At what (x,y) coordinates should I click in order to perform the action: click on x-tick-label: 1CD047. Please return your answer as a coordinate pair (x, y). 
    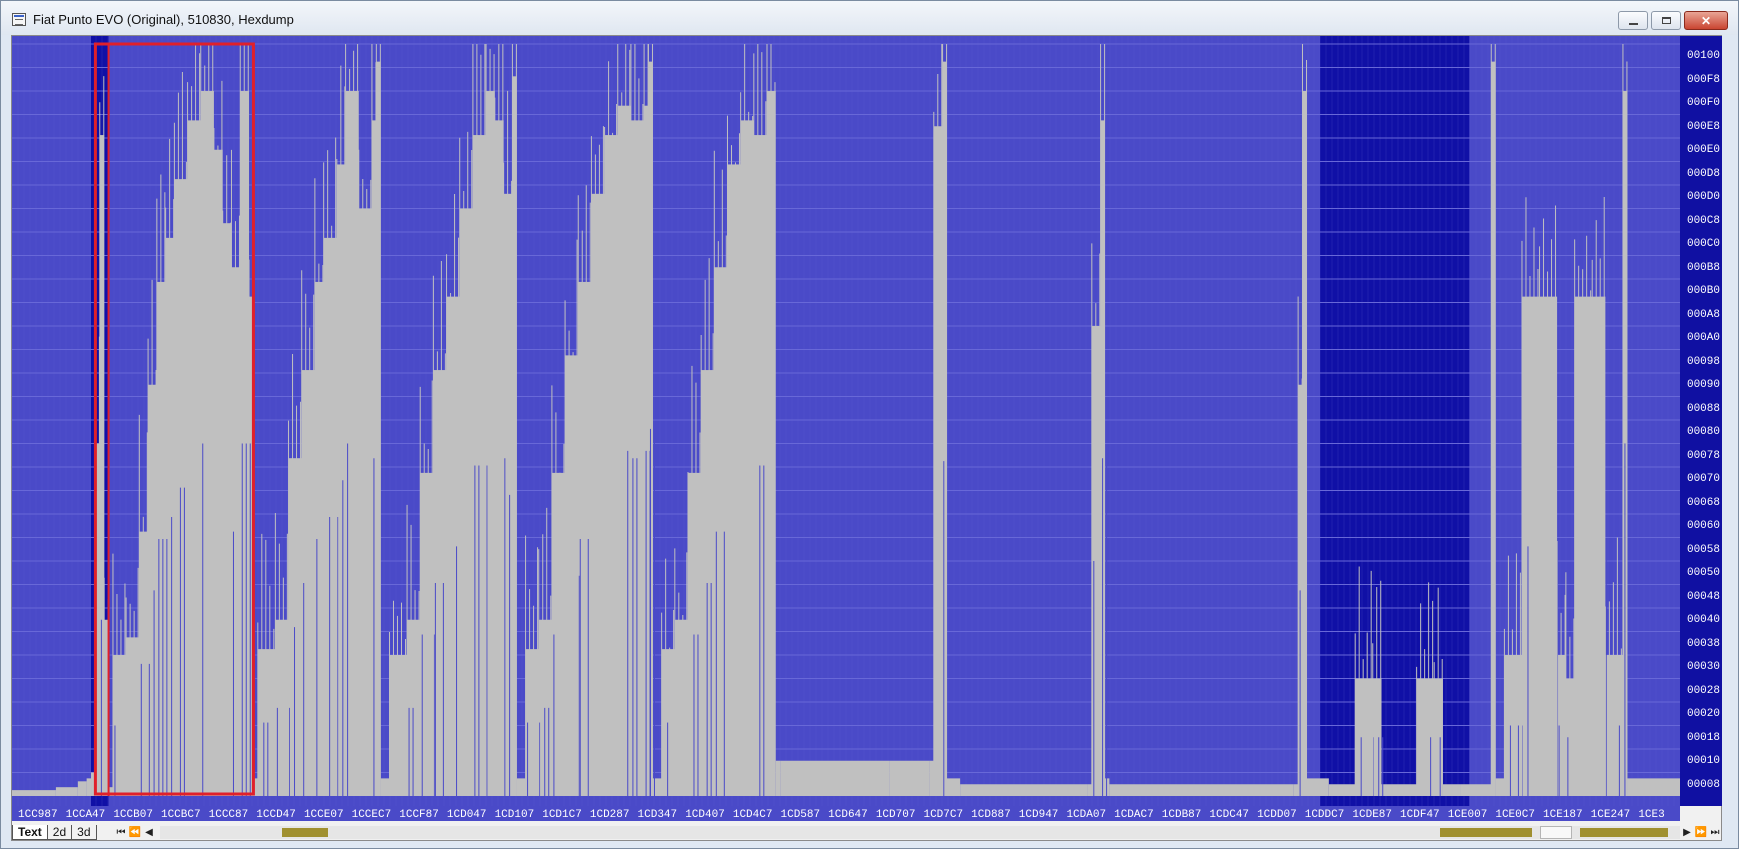
    Looking at the image, I should click on (467, 815).